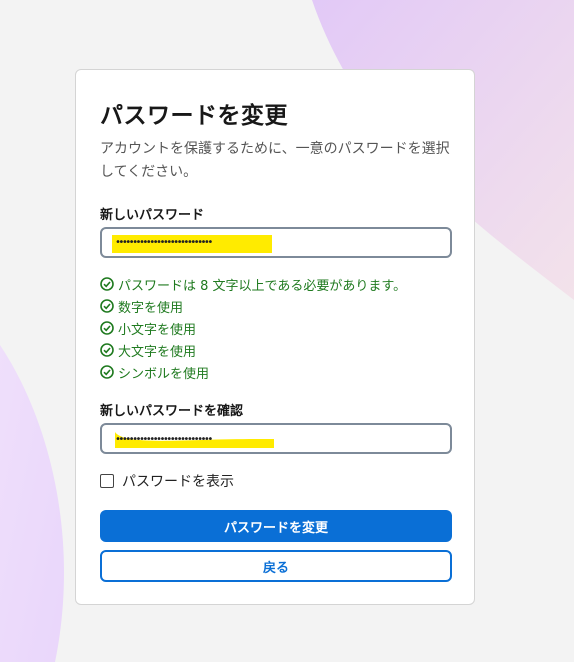 This screenshot has width=574, height=662. What do you see at coordinates (164, 374) in the screenshot?
I see `requirement-text: シンボルを使用` at bounding box center [164, 374].